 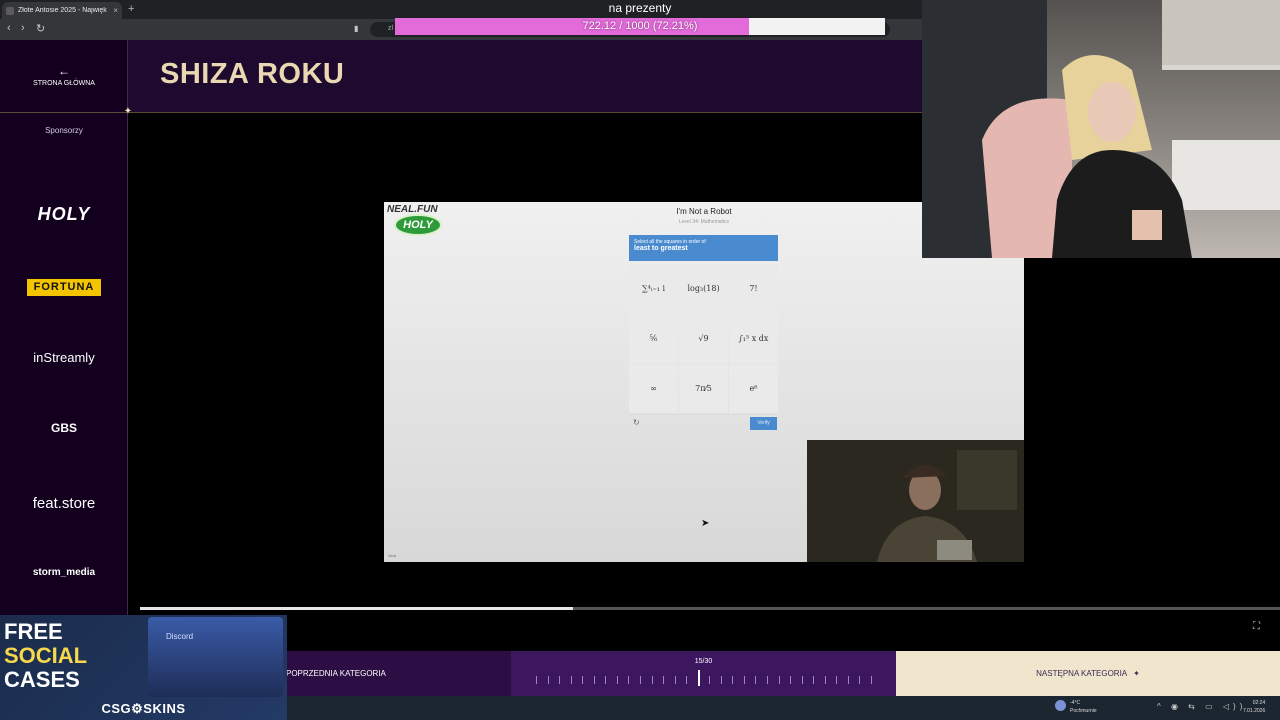 I want to click on system-tray-icons: ^ ◉ ⇆ ▭ ◁)), so click(x=1201, y=706).